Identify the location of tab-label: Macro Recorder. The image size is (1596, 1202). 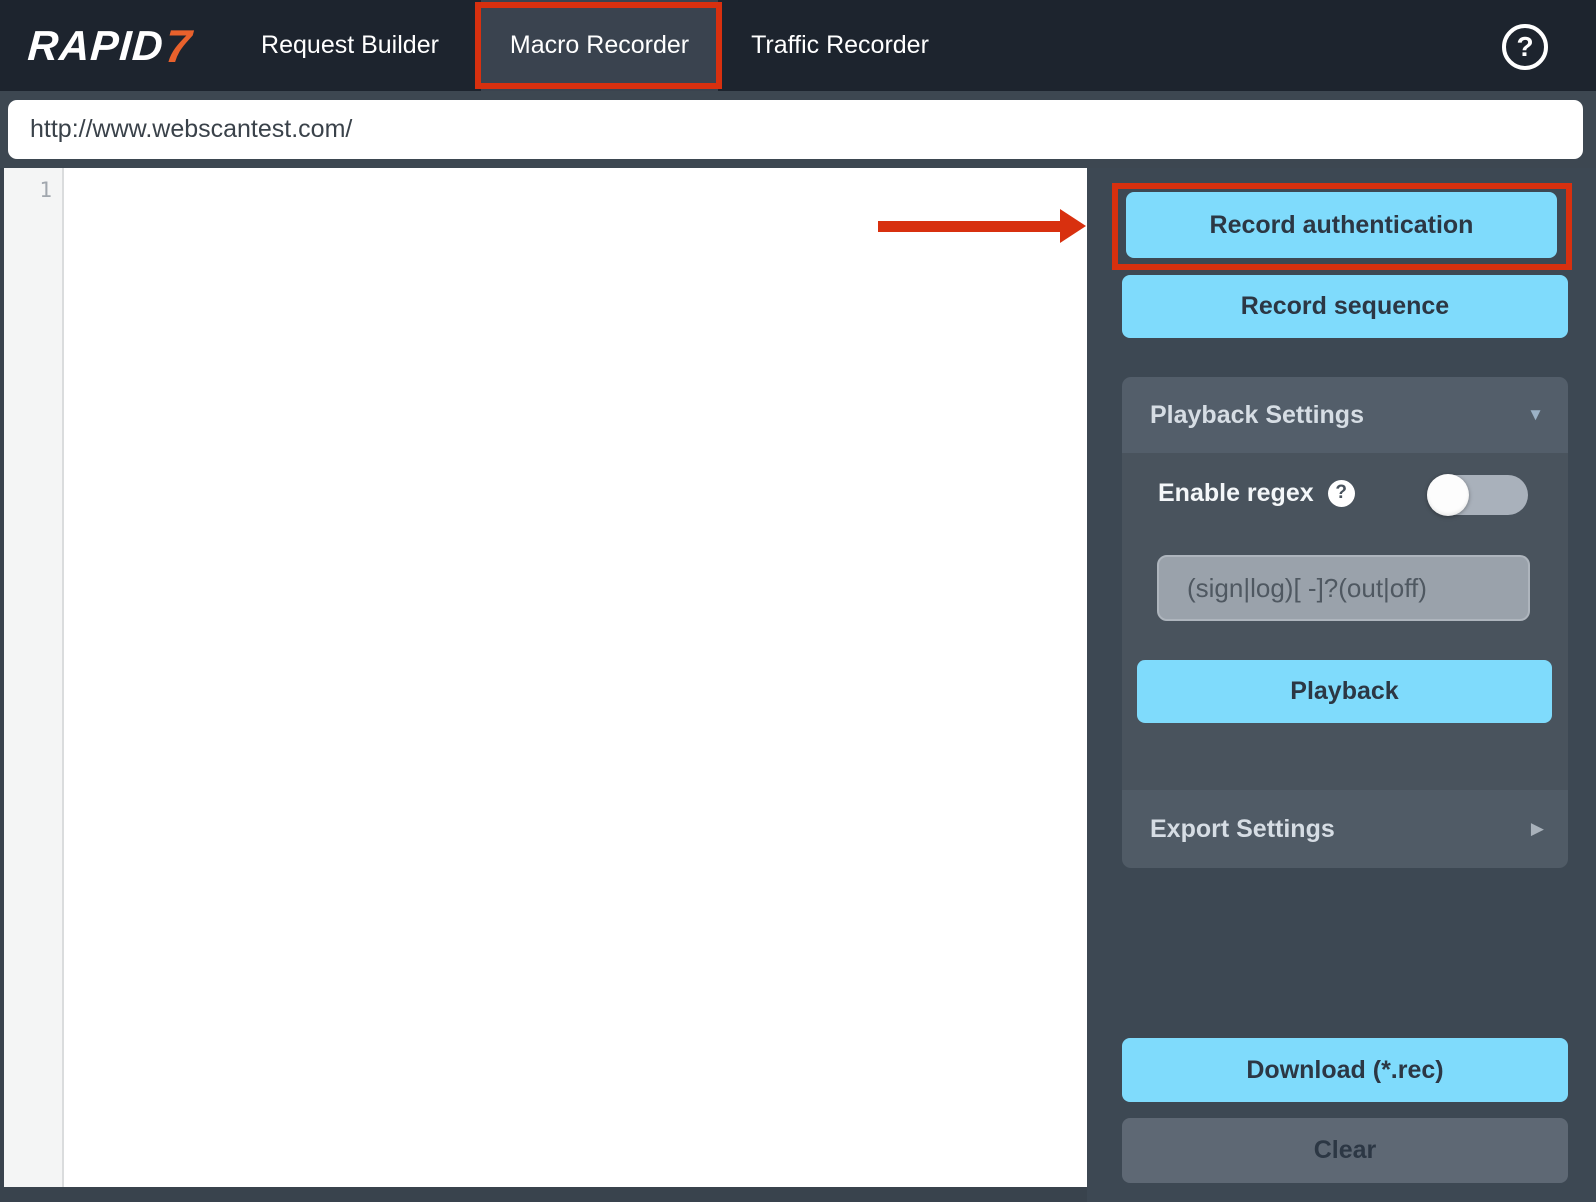
(599, 45).